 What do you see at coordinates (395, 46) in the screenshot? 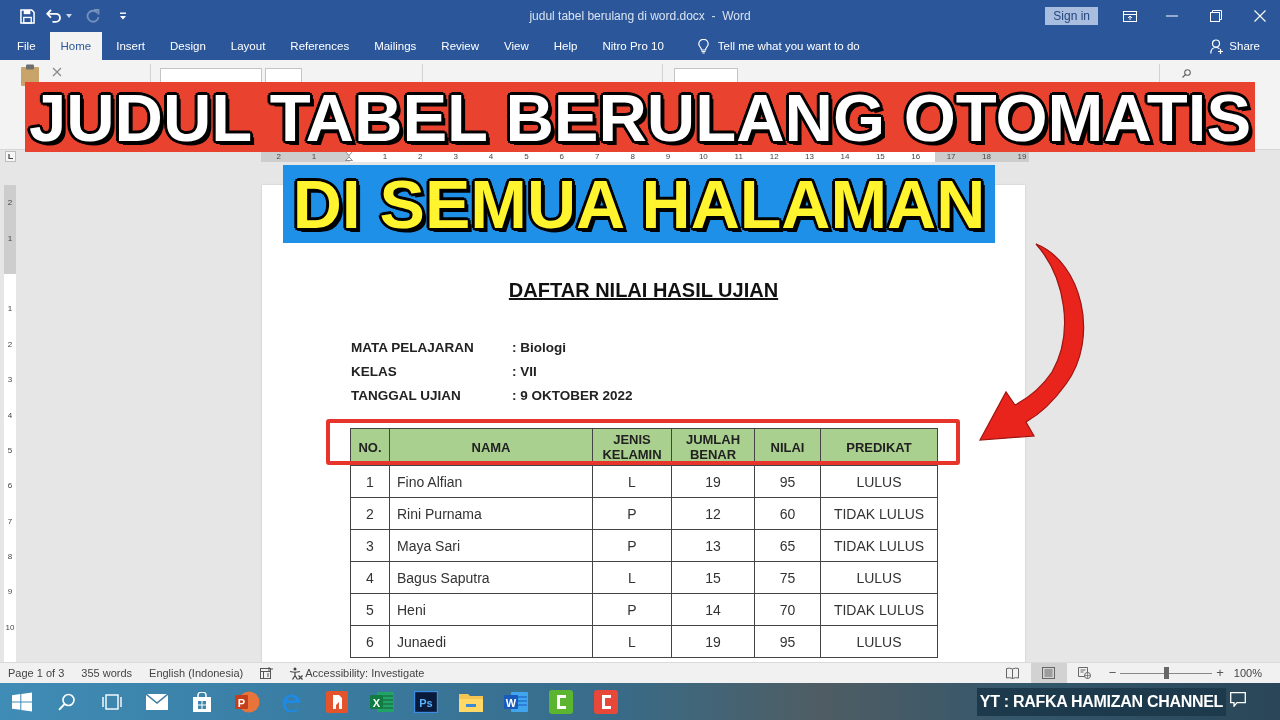
I see `ribbon-tab: Mailings` at bounding box center [395, 46].